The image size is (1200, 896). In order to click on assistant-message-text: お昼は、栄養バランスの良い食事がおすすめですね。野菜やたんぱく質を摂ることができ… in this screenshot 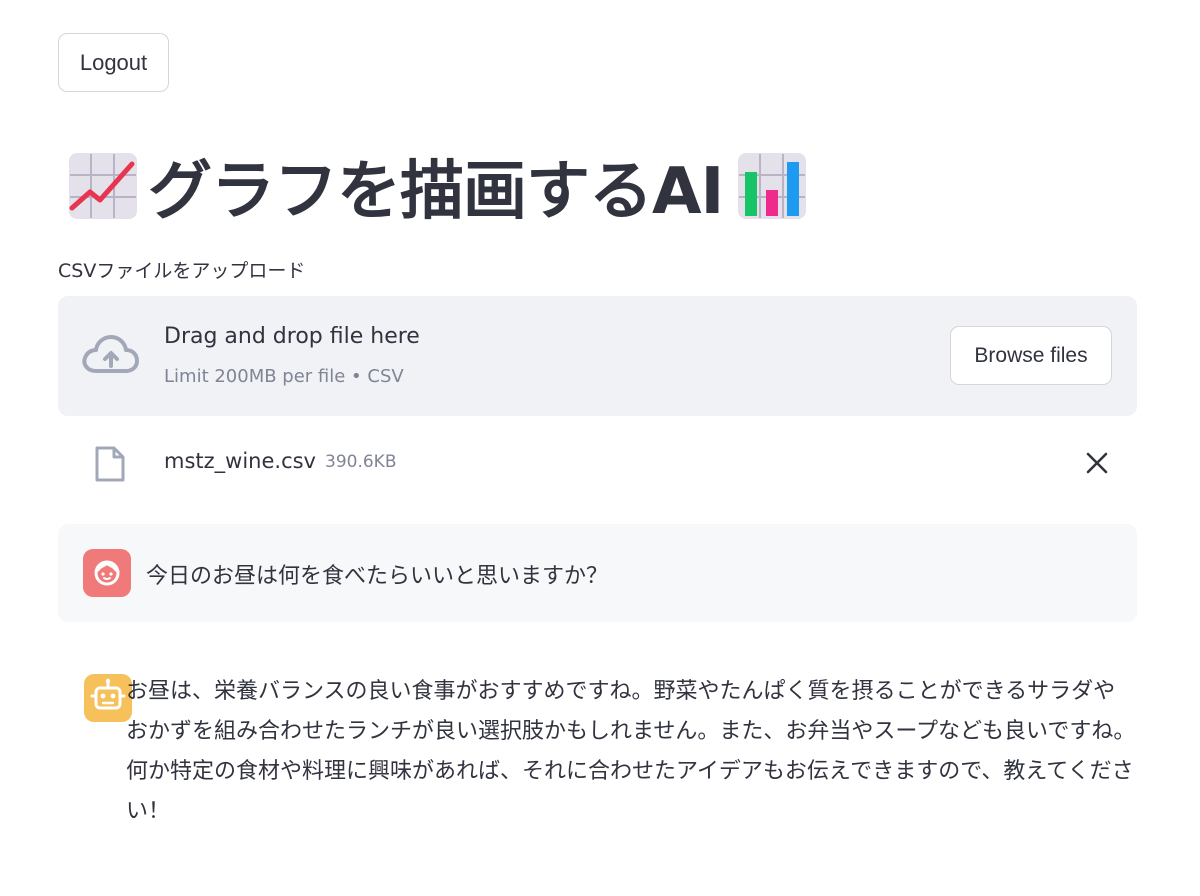, I will do `click(631, 751)`.